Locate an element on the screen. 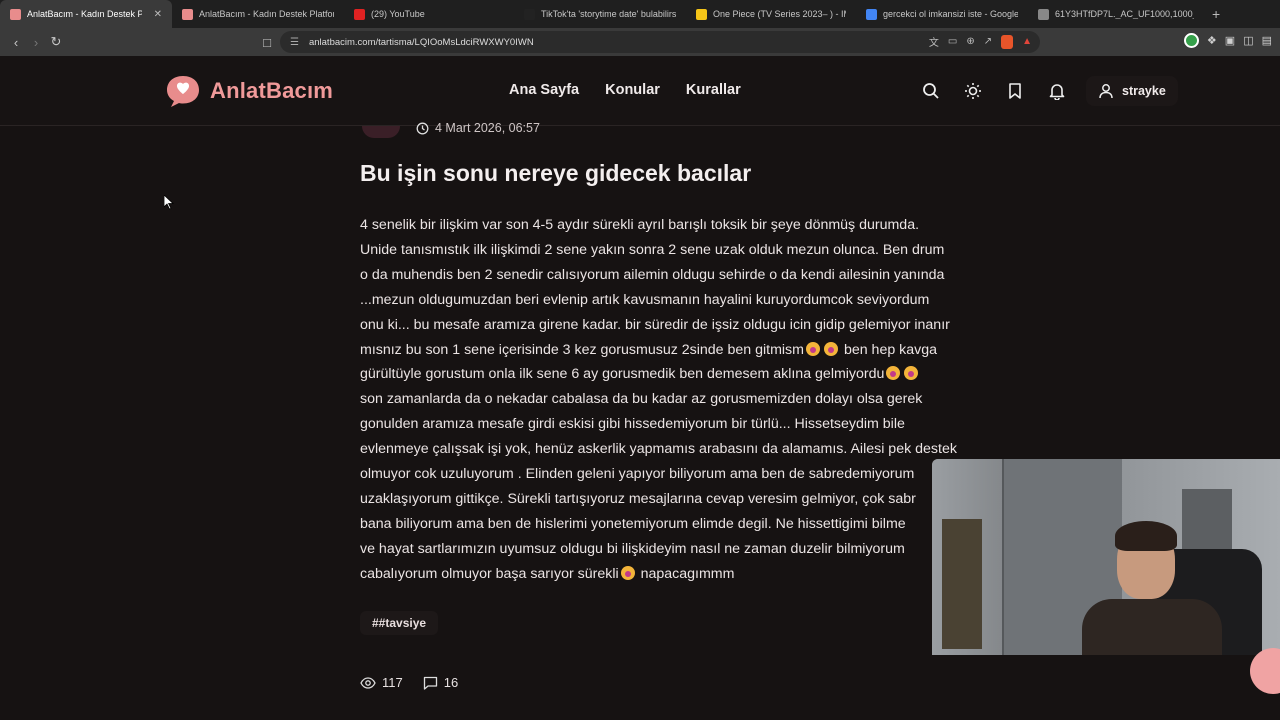  post-title: Bu işin sonu nereye gidecek bacılar is located at coordinates (556, 173).